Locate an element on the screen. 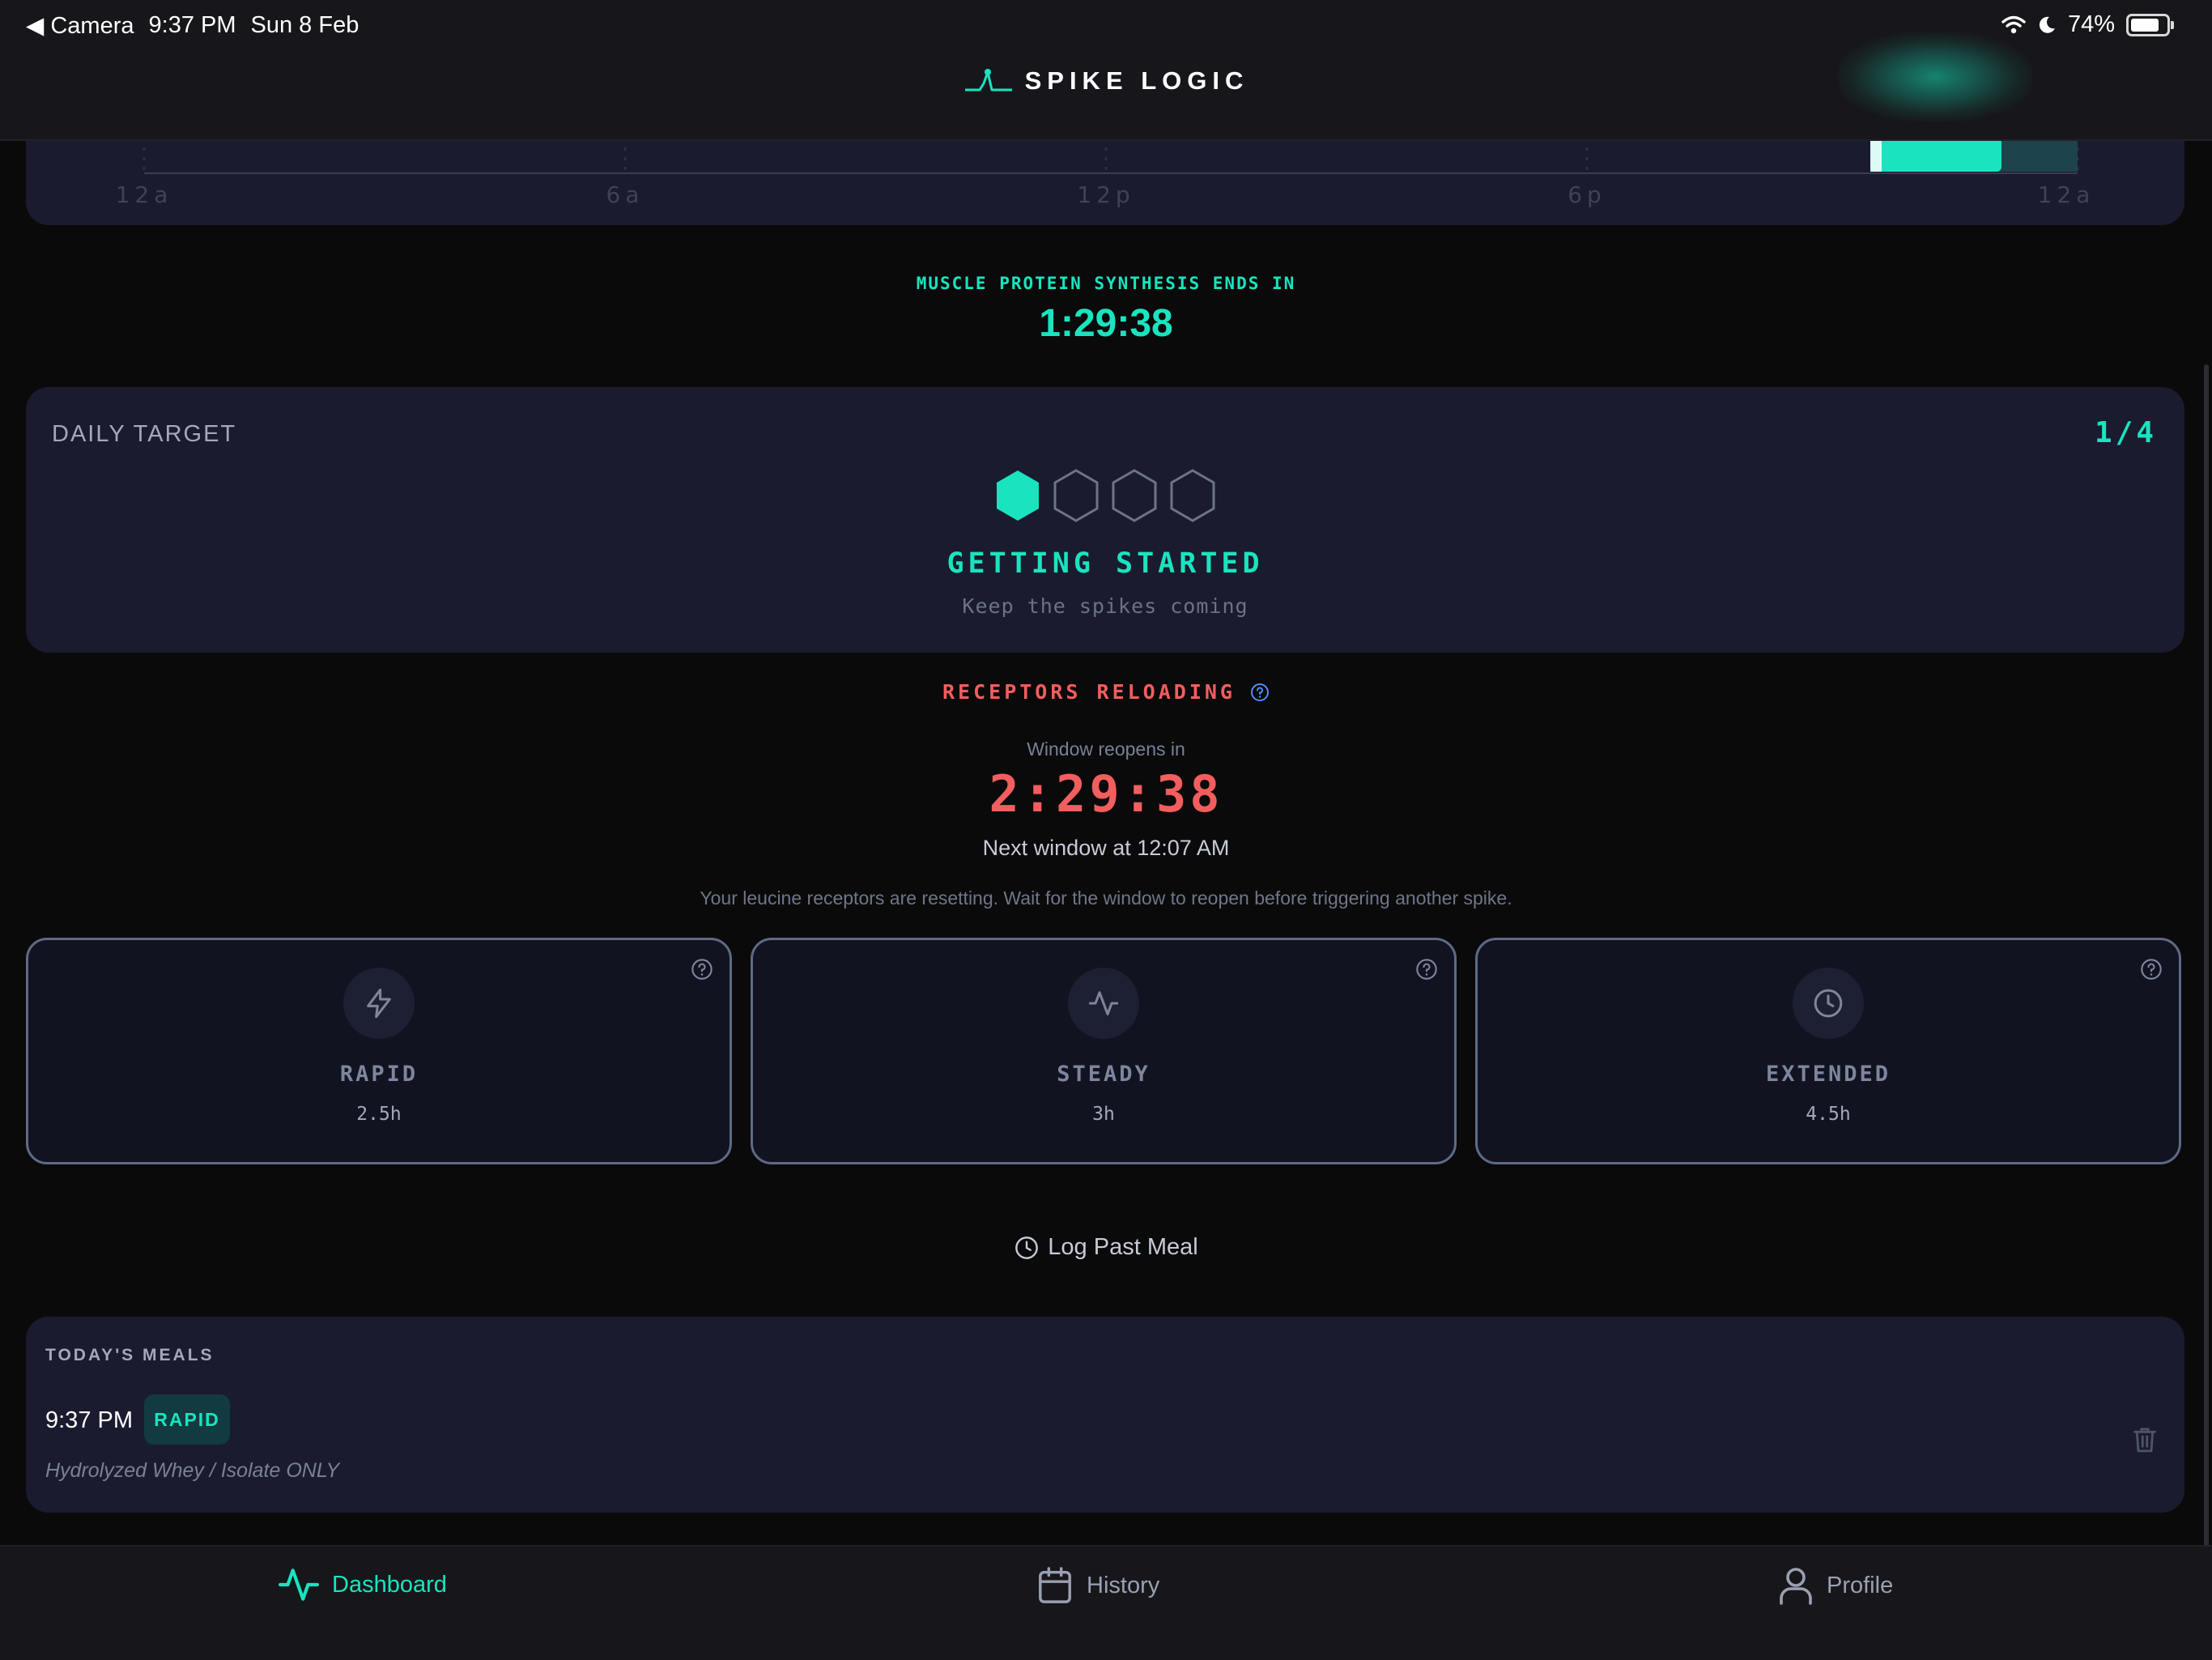 Image resolution: width=2212 pixels, height=1660 pixels. nav-label: Dashboard is located at coordinates (389, 1584).